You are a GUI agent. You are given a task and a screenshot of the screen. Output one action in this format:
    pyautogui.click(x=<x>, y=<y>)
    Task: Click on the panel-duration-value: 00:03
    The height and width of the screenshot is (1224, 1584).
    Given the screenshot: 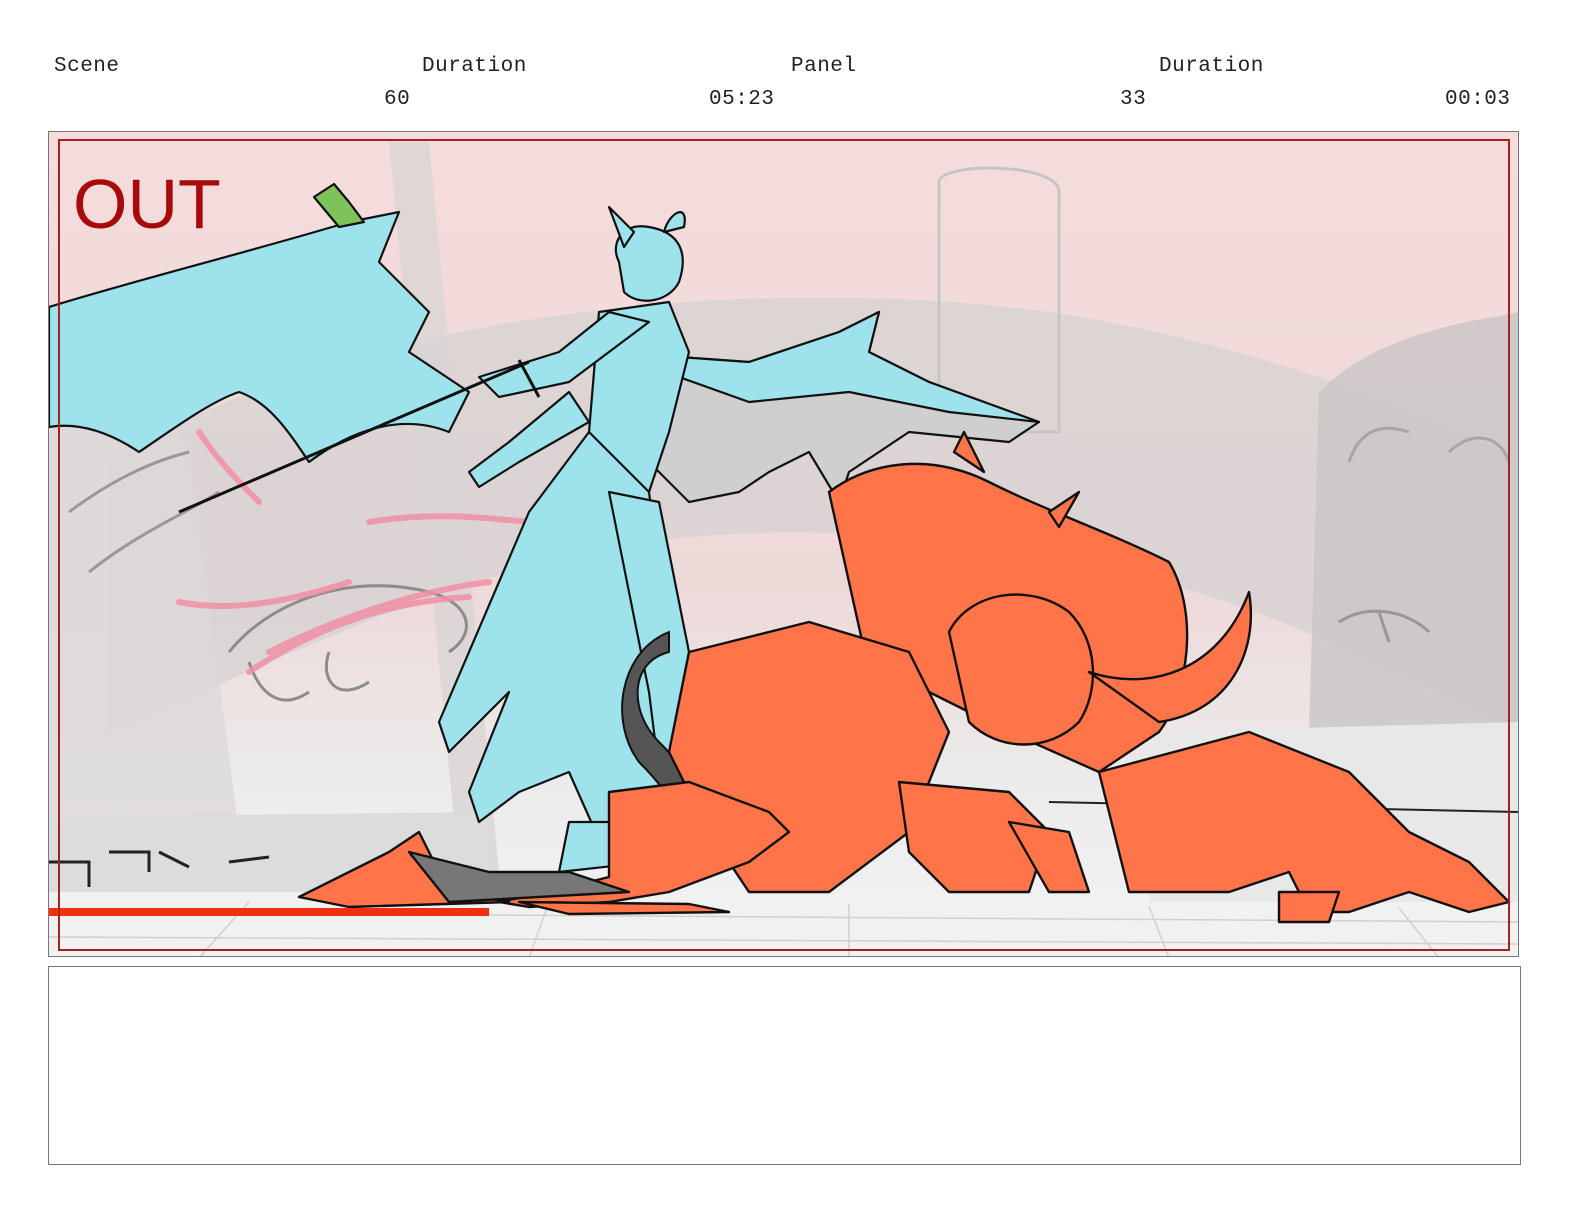 What is the action you would take?
    pyautogui.click(x=1478, y=99)
    